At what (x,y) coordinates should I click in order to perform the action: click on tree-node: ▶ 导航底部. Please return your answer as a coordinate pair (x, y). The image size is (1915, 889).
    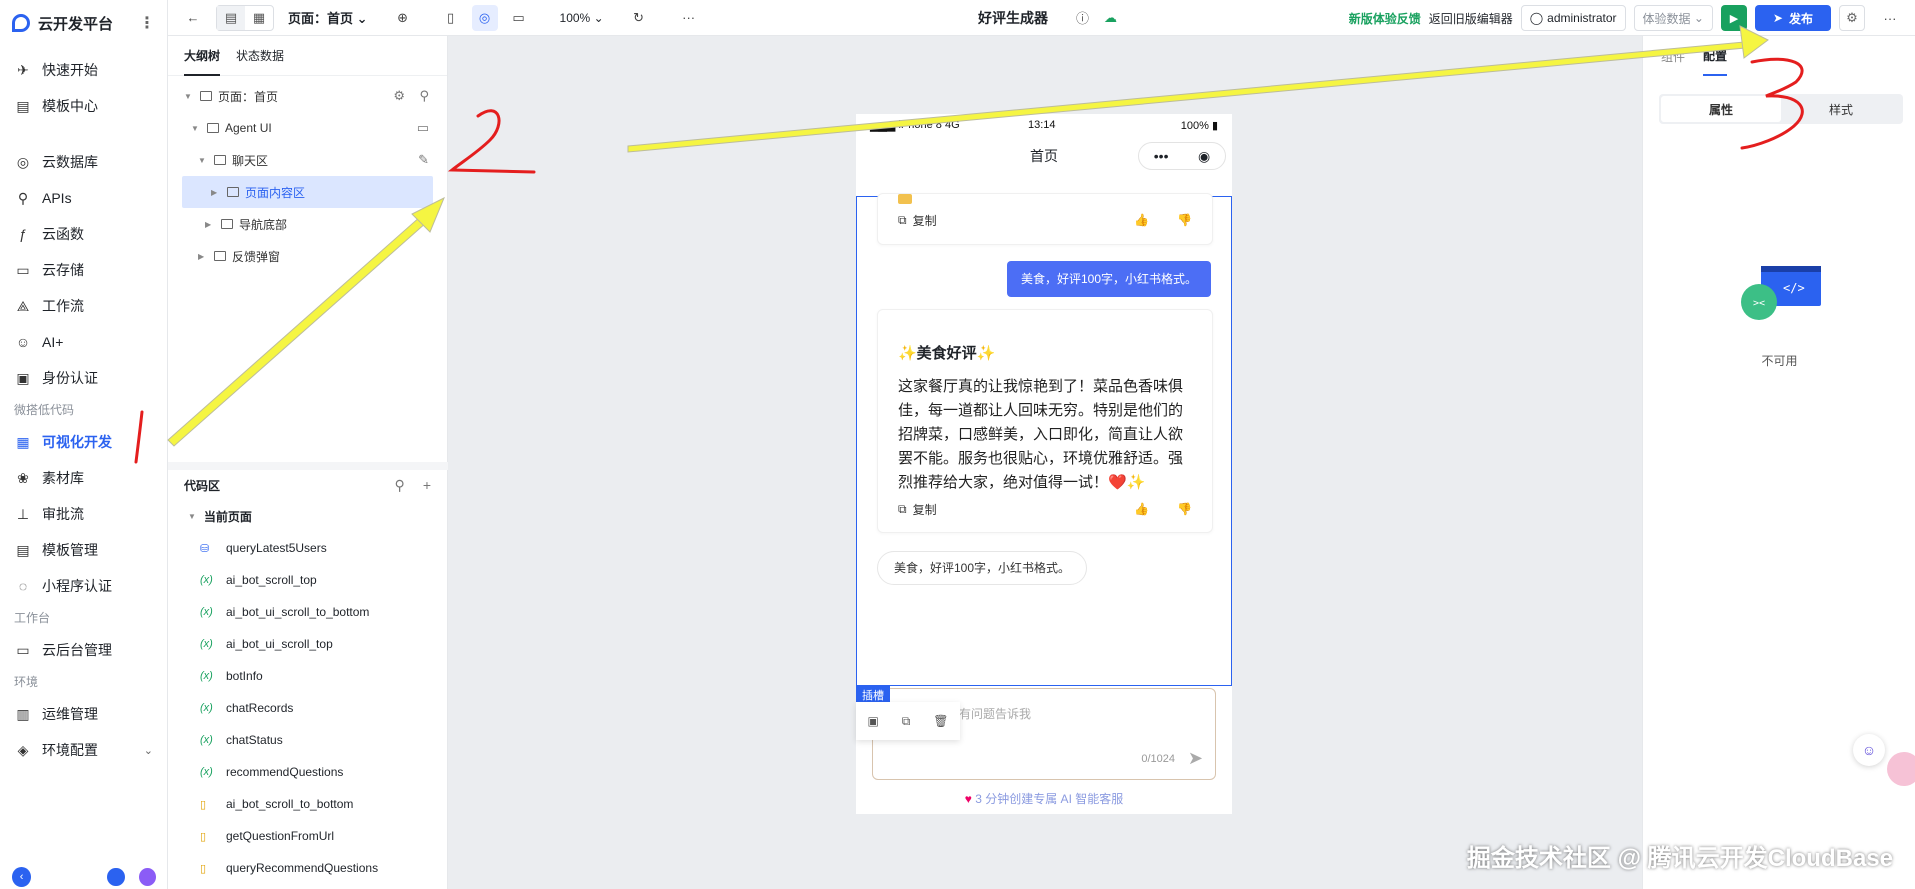
    Looking at the image, I should click on (307, 224).